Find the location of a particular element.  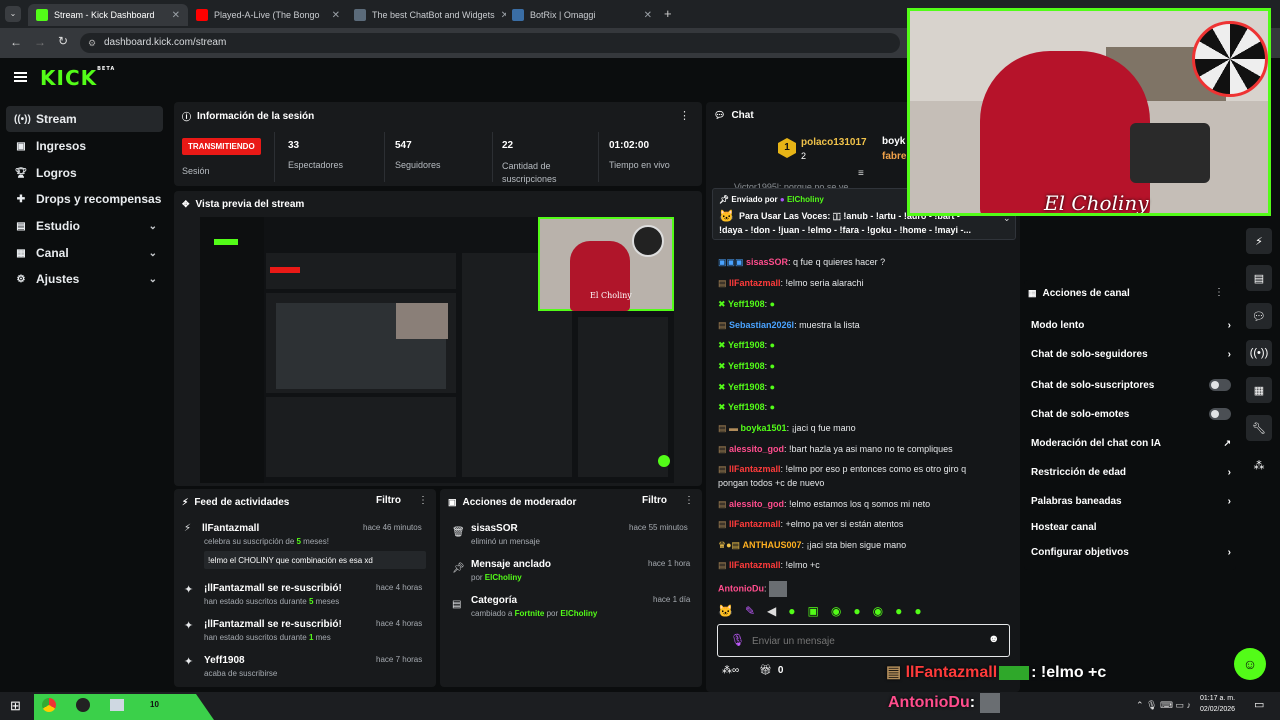

tab-chatbot: The best ChatBot and Widgets ✕ is located at coordinates (426, 15).